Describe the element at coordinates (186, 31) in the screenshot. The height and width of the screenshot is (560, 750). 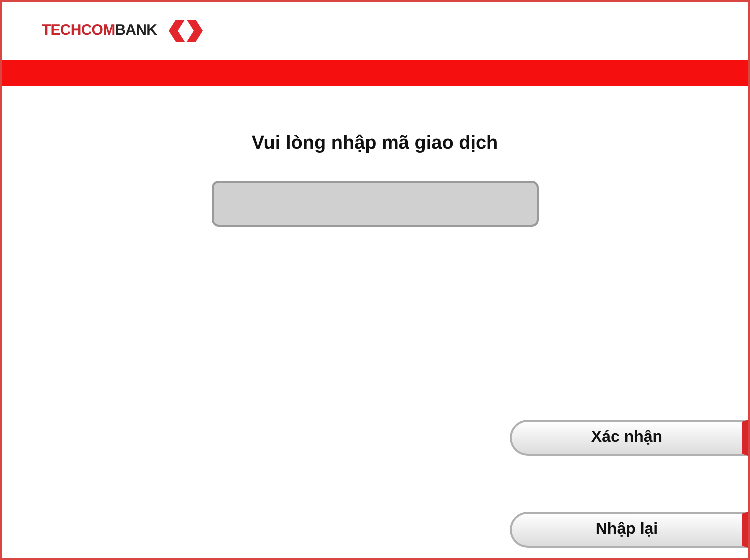
I see `logo-icon` at that location.